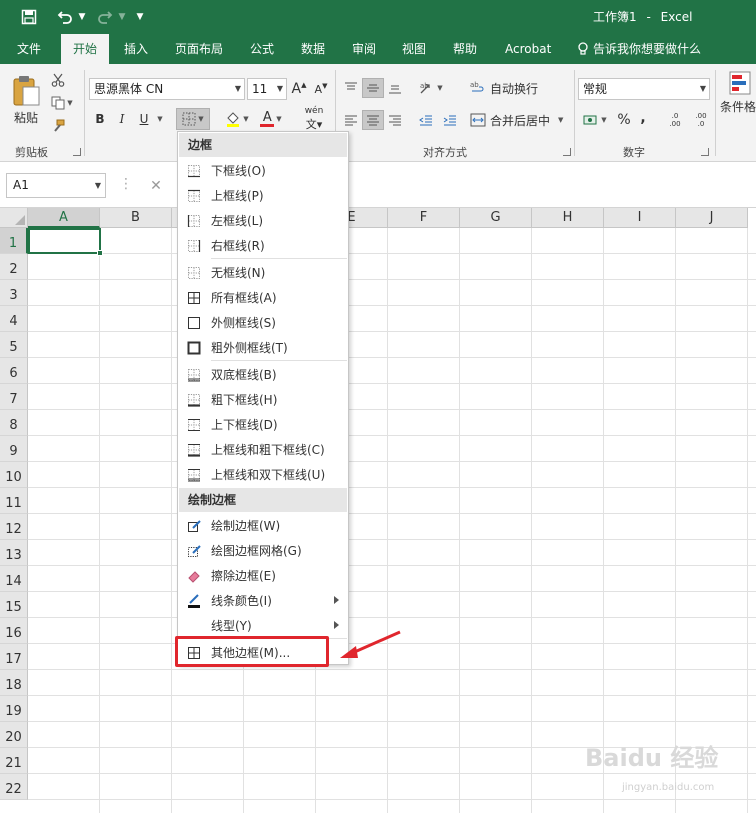 This screenshot has width=756, height=813. I want to click on column-header-a: A, so click(64, 218).